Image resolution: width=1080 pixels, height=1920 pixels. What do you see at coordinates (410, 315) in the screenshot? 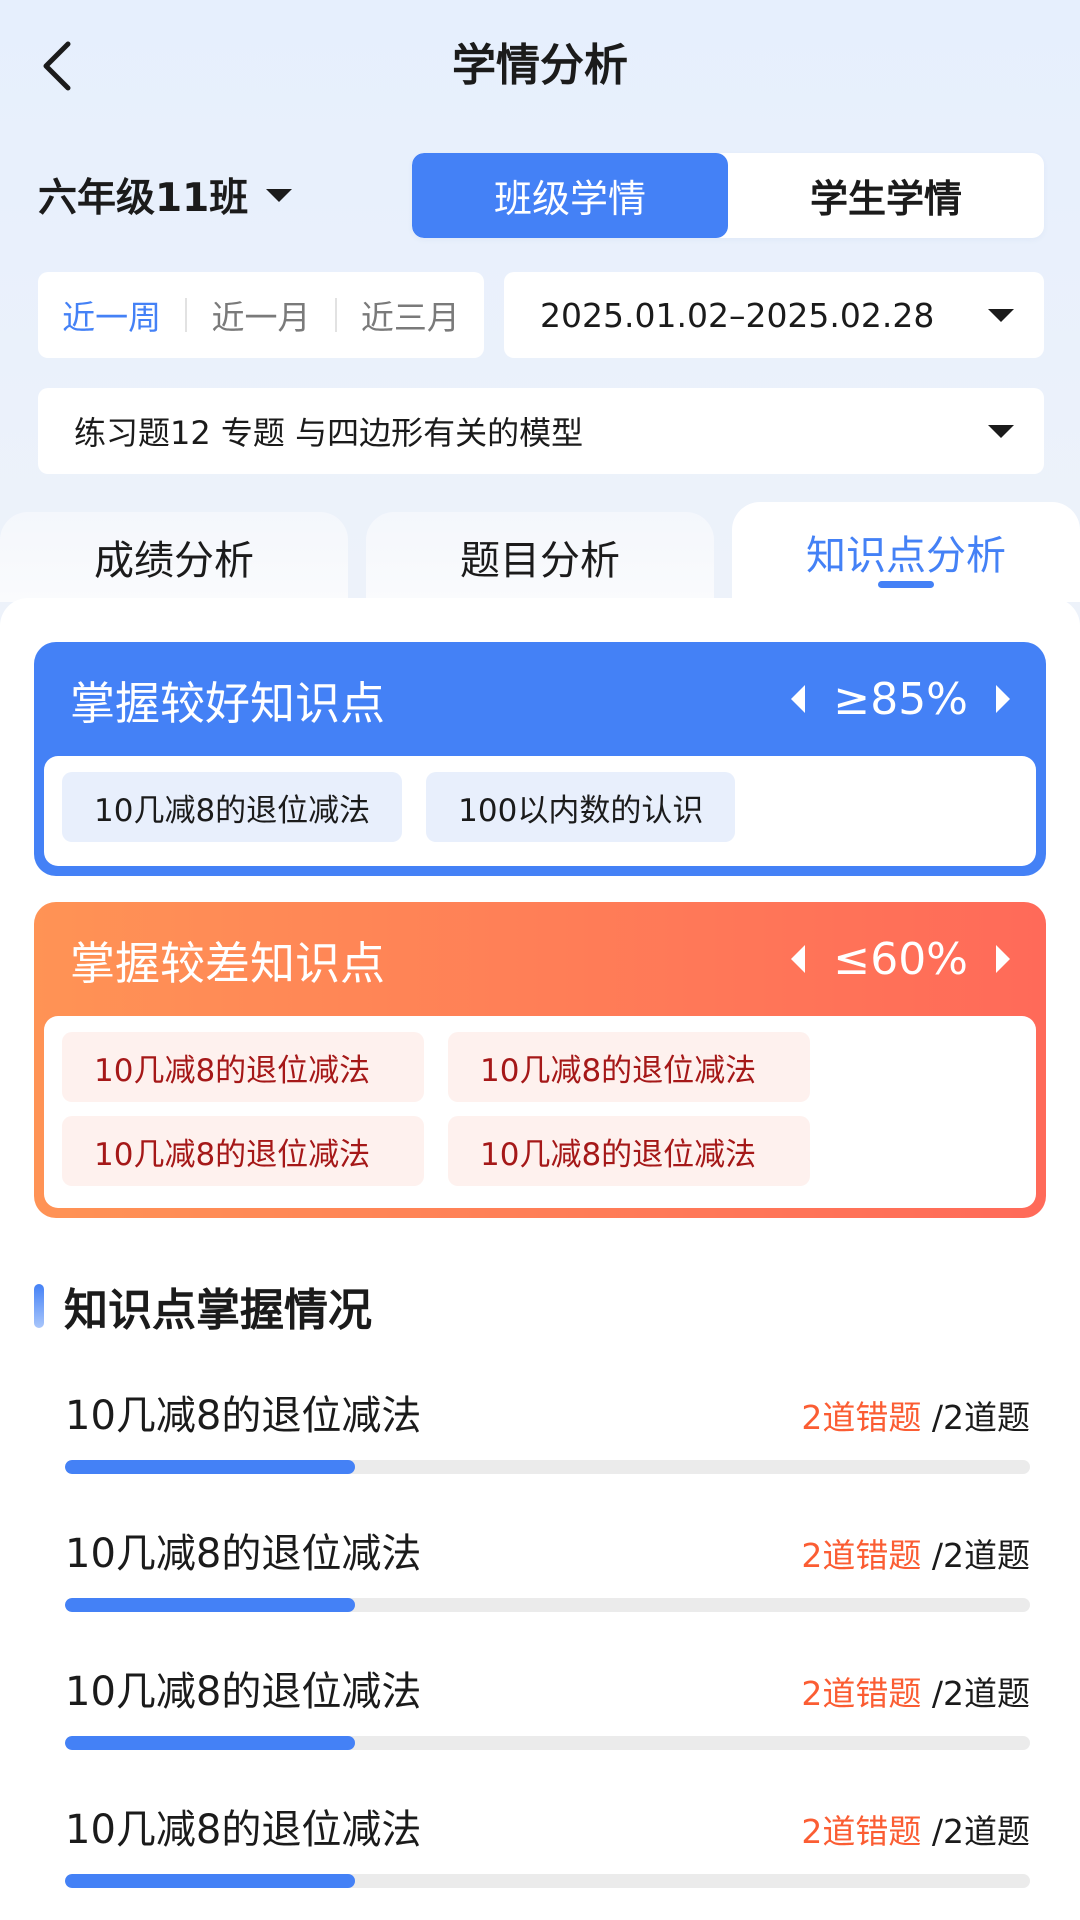
I see `period-three-months: 近三月` at bounding box center [410, 315].